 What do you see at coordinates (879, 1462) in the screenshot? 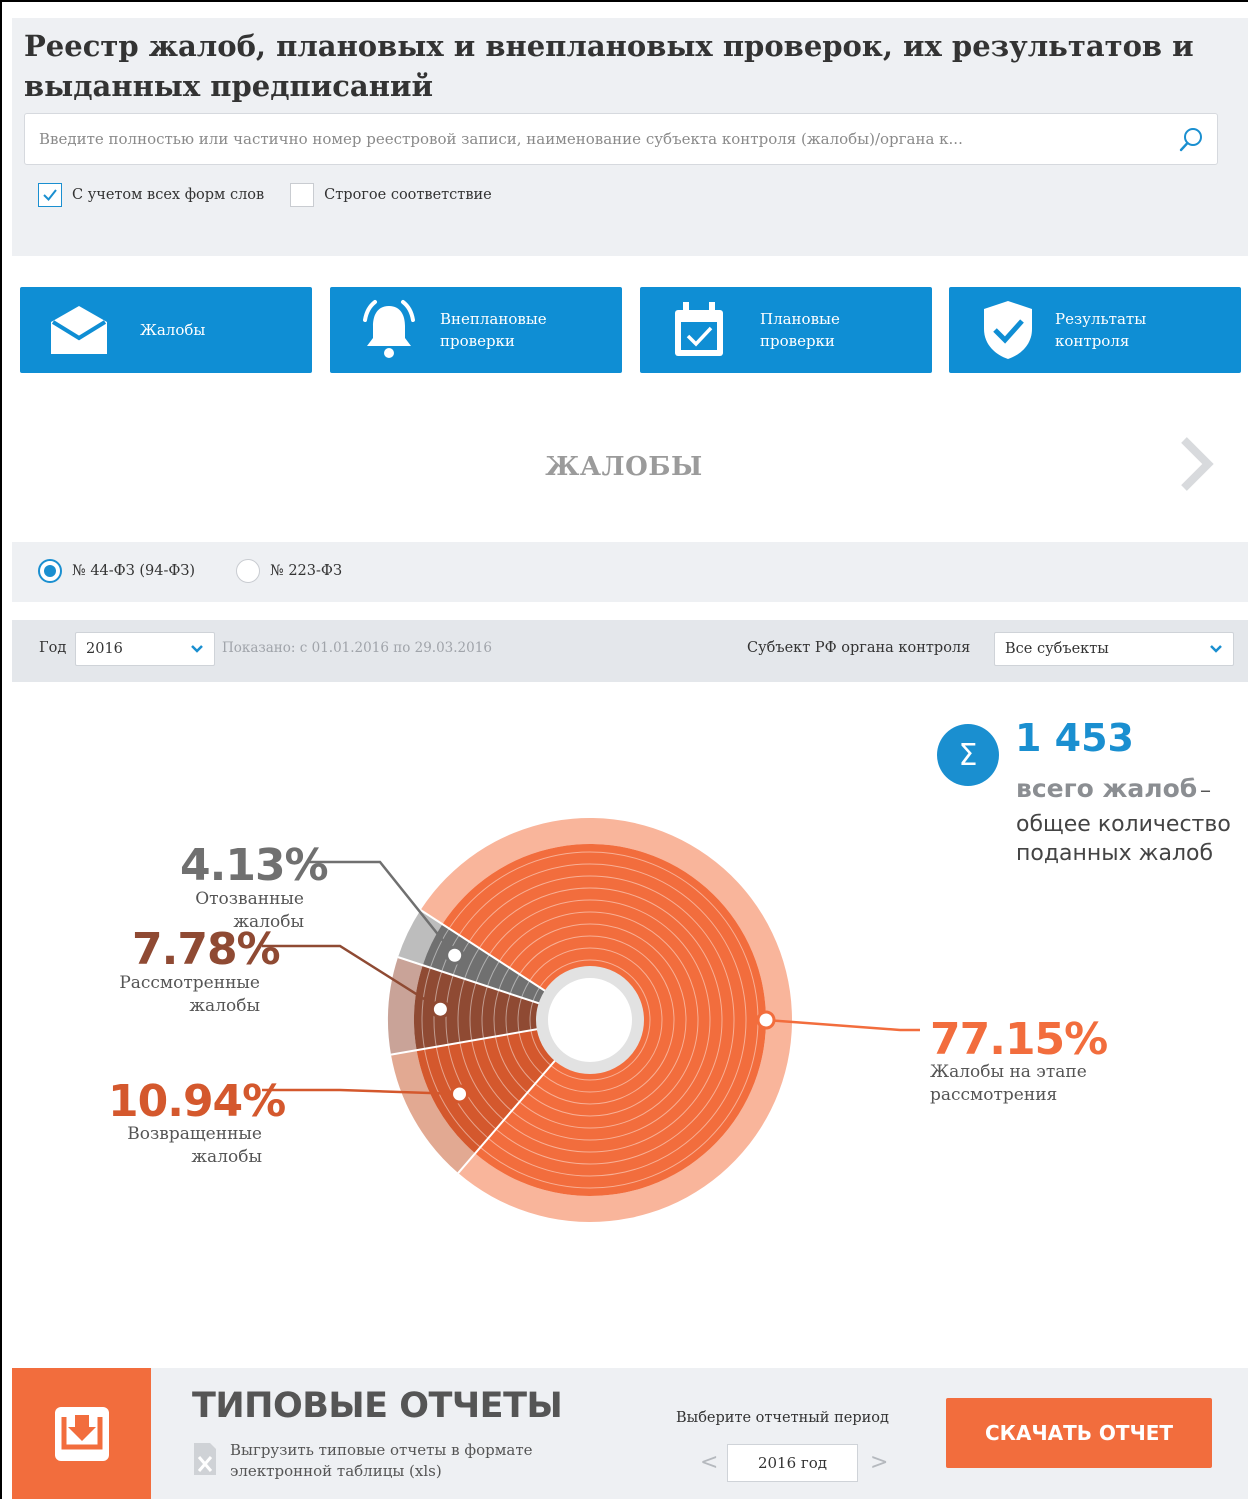
I see `period-next-button: >` at bounding box center [879, 1462].